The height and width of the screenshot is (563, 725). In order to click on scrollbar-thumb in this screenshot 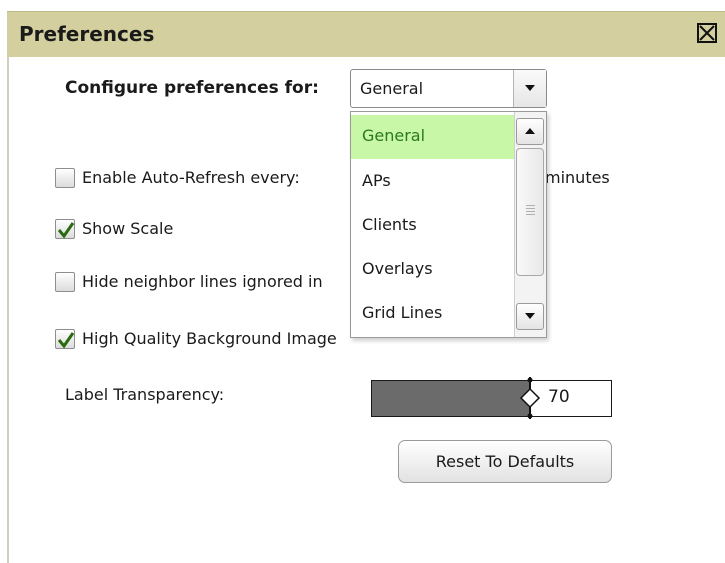, I will do `click(530, 212)`.